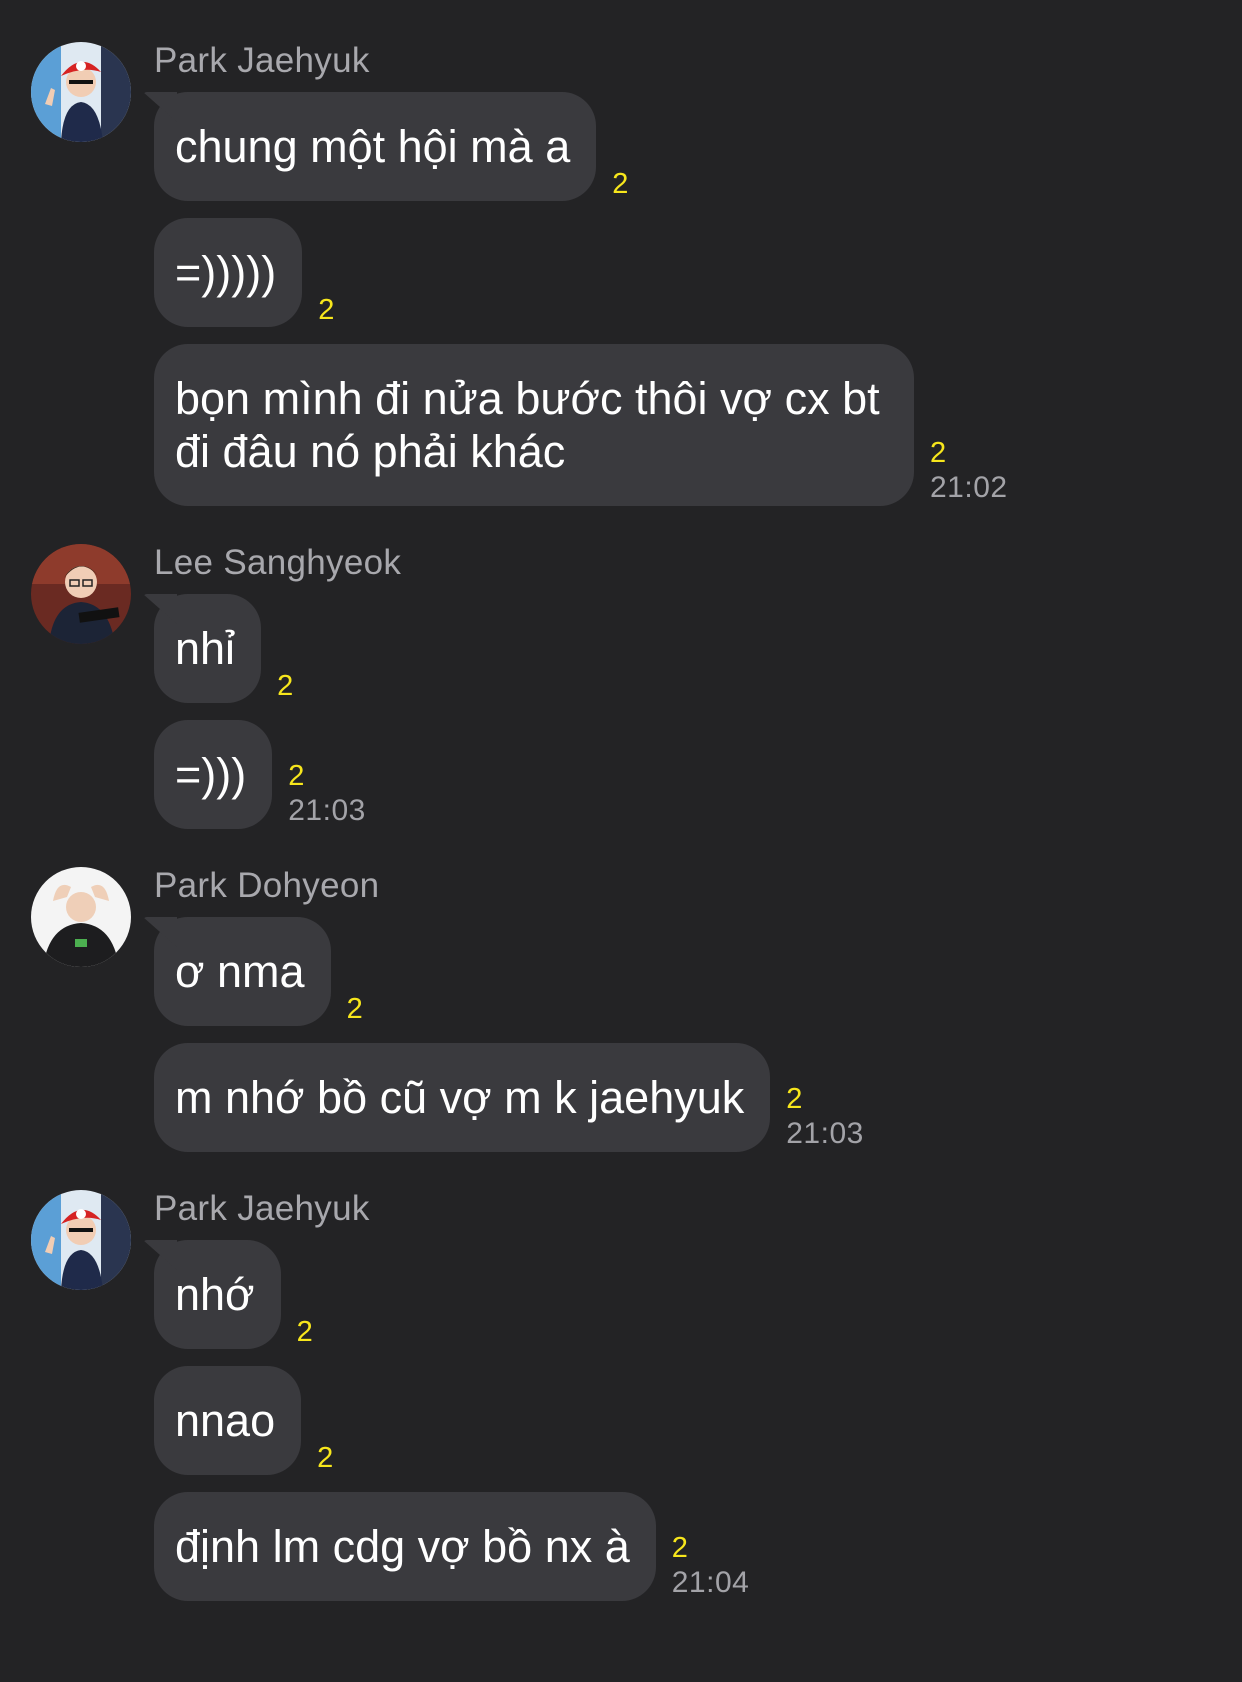  Describe the element at coordinates (698, 272) in the screenshot. I see `message-row: =))))) 2` at that location.